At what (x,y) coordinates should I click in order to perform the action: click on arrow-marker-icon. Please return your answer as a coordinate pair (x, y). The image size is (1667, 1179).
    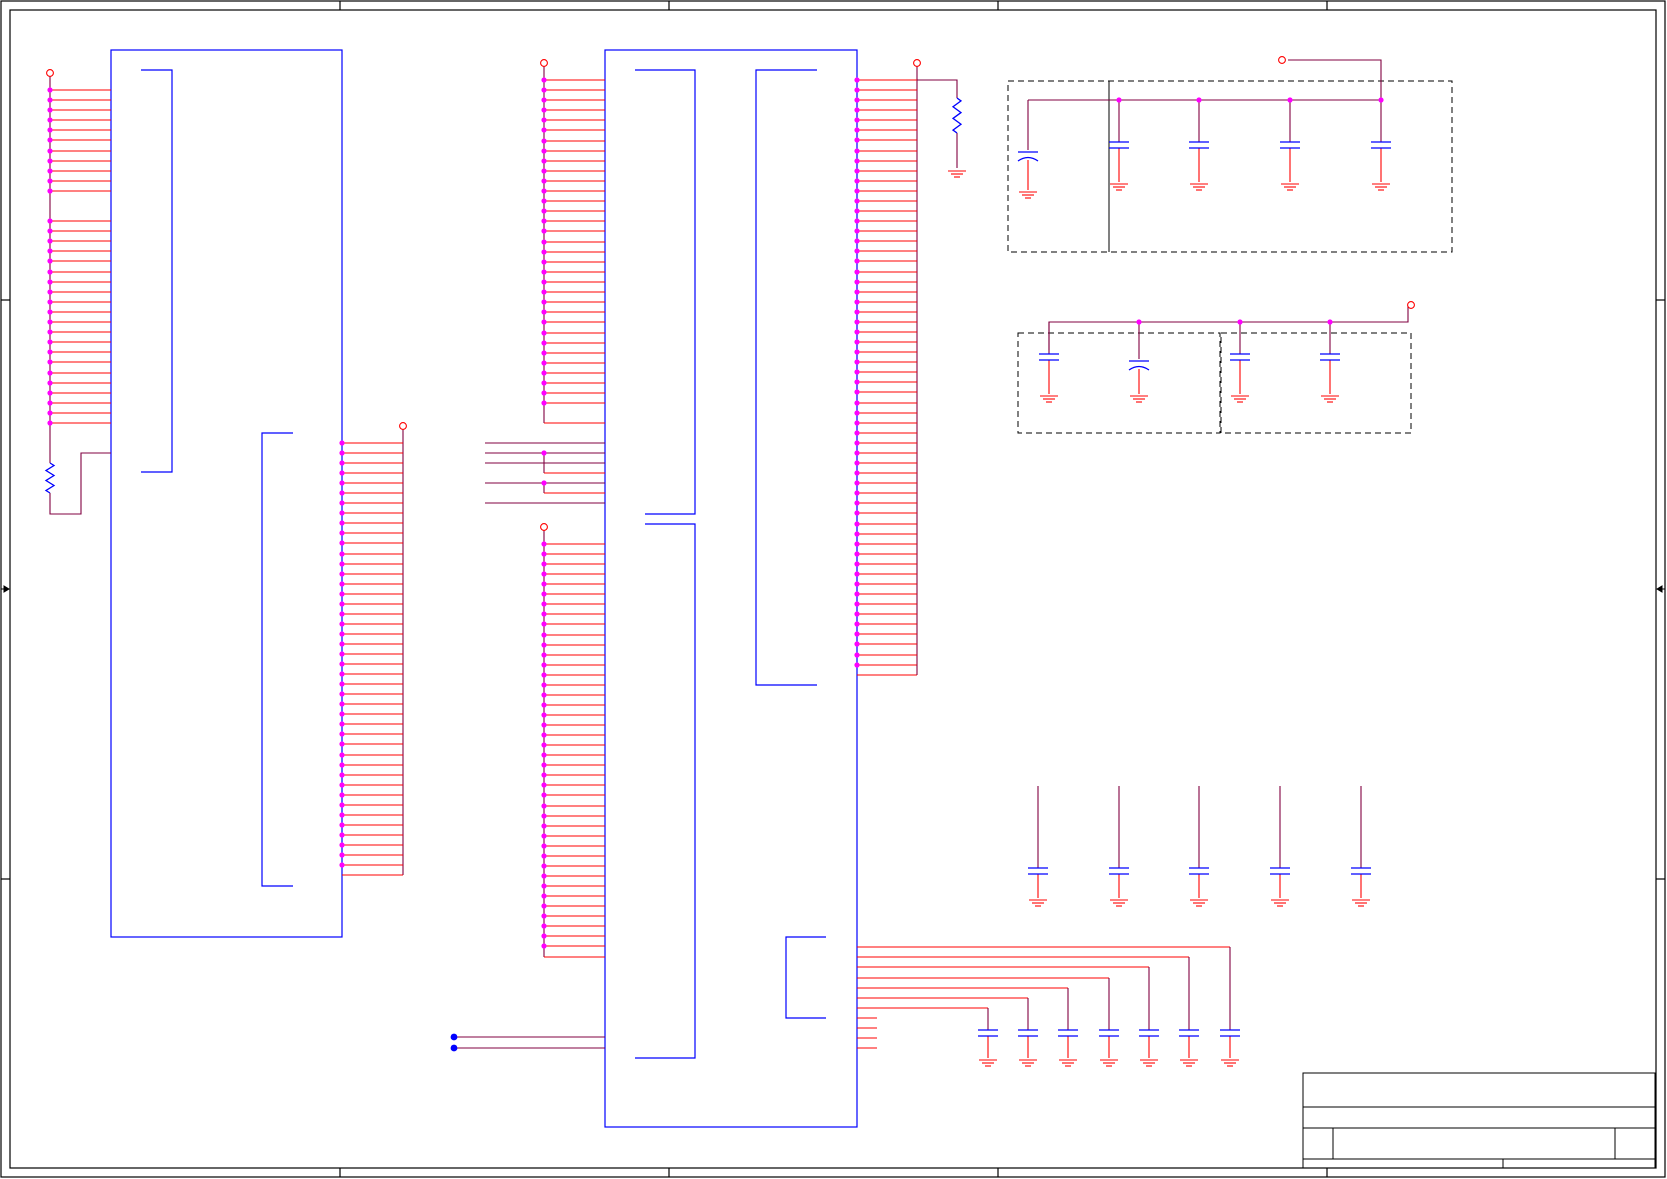
    Looking at the image, I should click on (833, 589).